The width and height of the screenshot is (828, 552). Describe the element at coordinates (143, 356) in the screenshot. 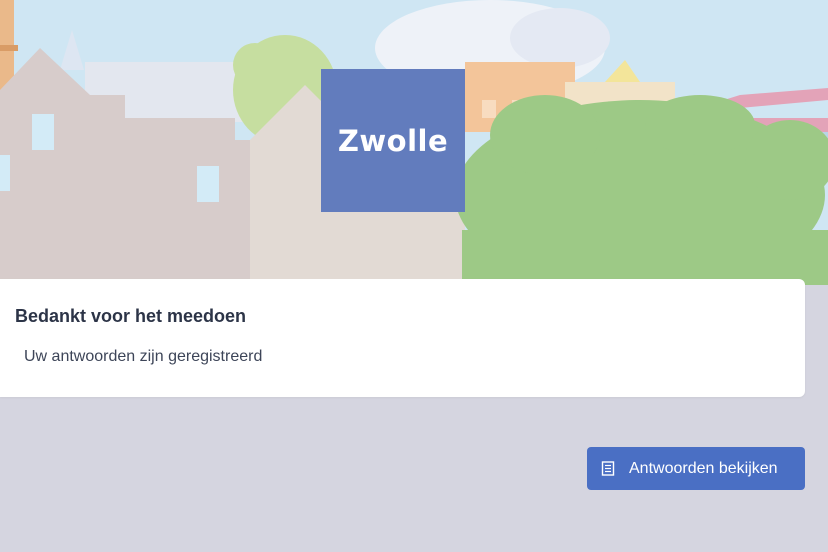

I see `confirmation-subtitle: Uw antwoorden zijn geregistreerd` at that location.